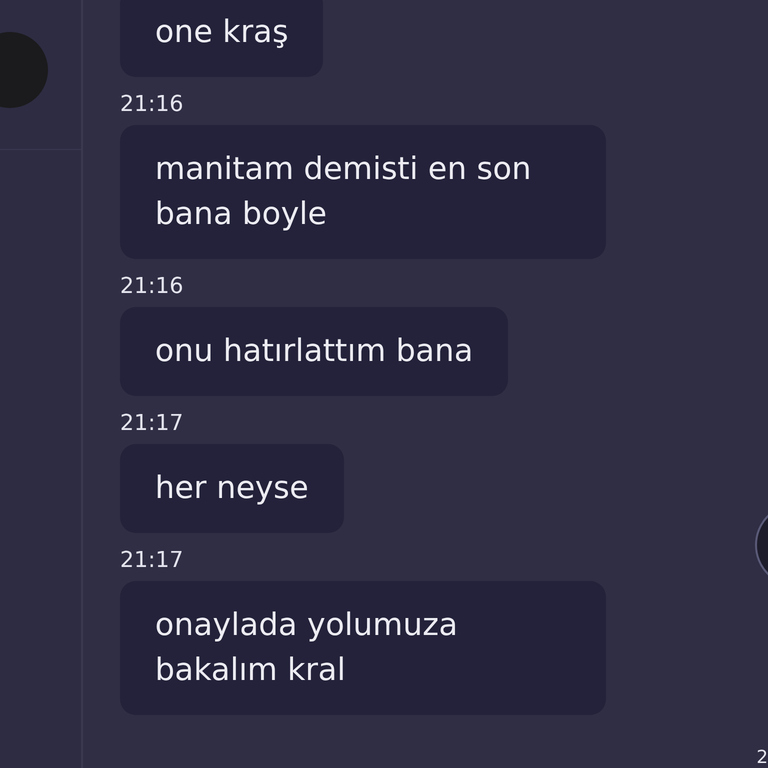 This screenshot has height=768, width=768. I want to click on message-bubble: her neyse, so click(232, 488).